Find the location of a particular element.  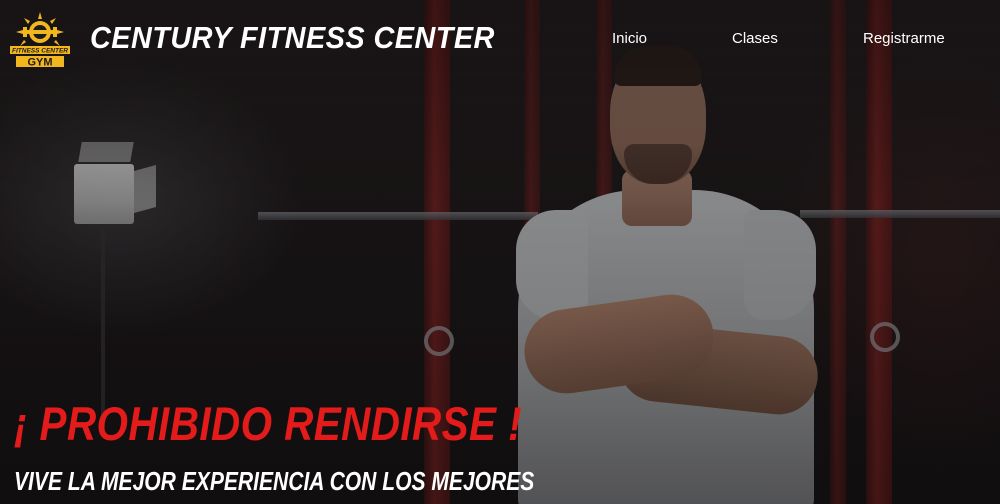

logo-text-bottom: GYM is located at coordinates (39, 63).